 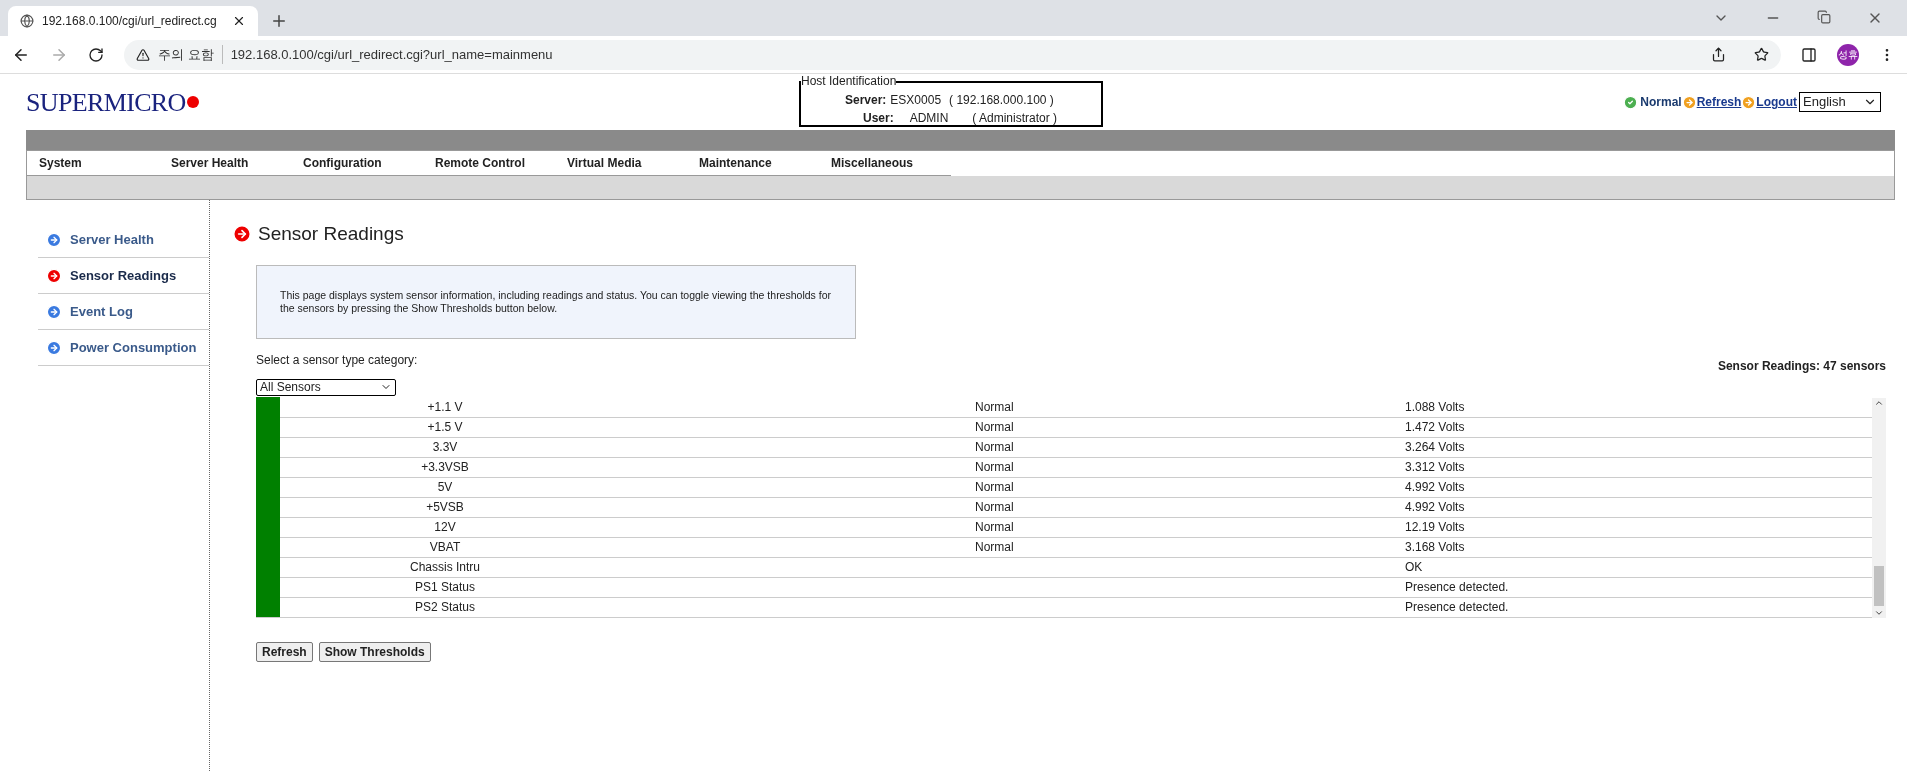 I want to click on sensor-reading: 1.472 Volts, so click(x=1435, y=427).